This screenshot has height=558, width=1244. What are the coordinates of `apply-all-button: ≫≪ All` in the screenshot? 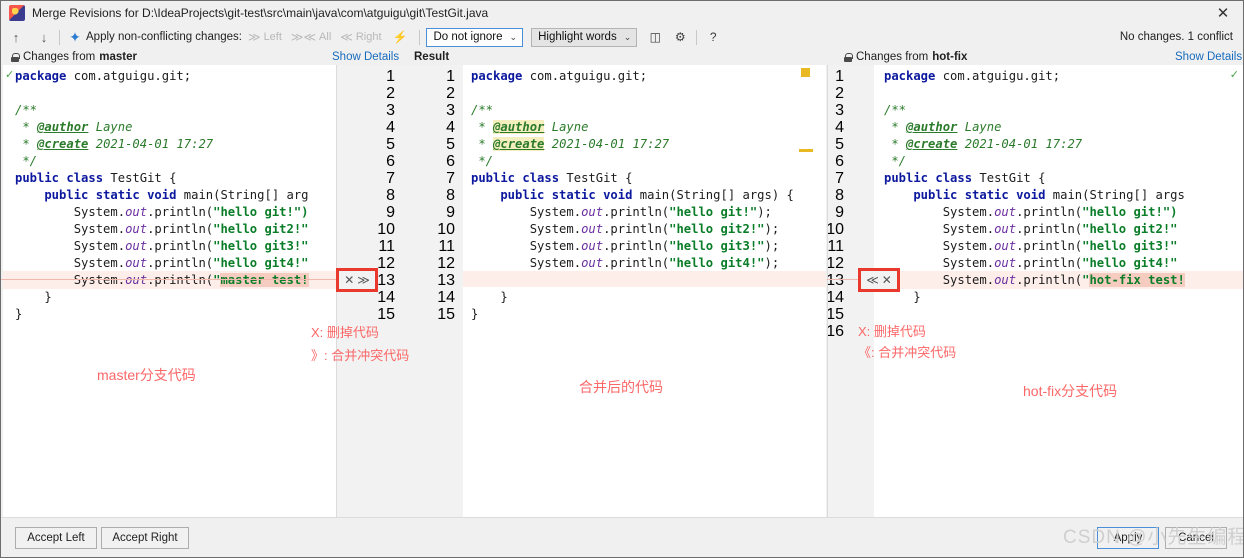 It's located at (311, 37).